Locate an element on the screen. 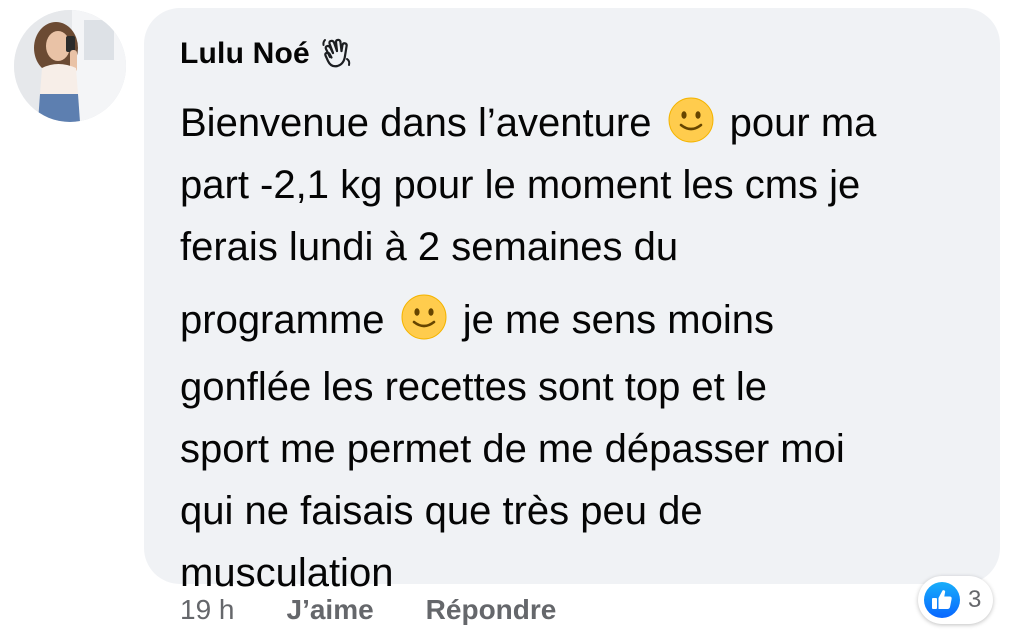  avatar is located at coordinates (70, 66).